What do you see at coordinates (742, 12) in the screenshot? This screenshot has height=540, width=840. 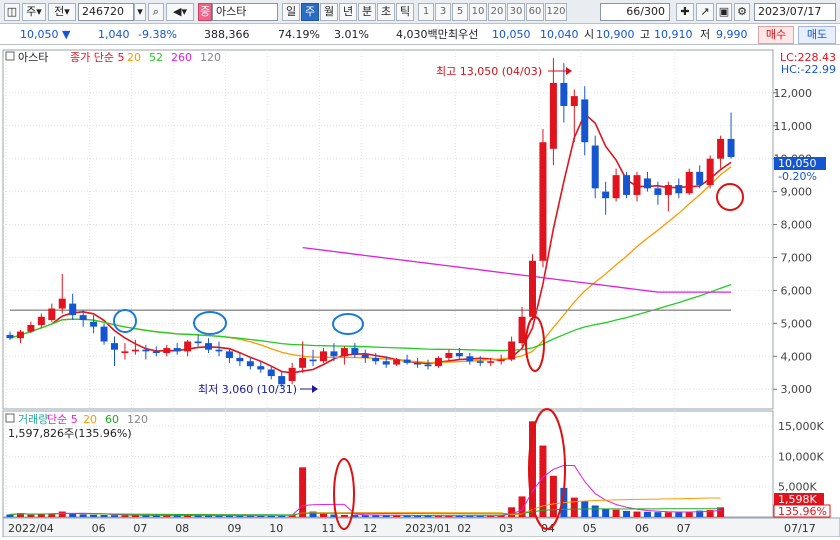 I see `gear-icon: ⚙` at bounding box center [742, 12].